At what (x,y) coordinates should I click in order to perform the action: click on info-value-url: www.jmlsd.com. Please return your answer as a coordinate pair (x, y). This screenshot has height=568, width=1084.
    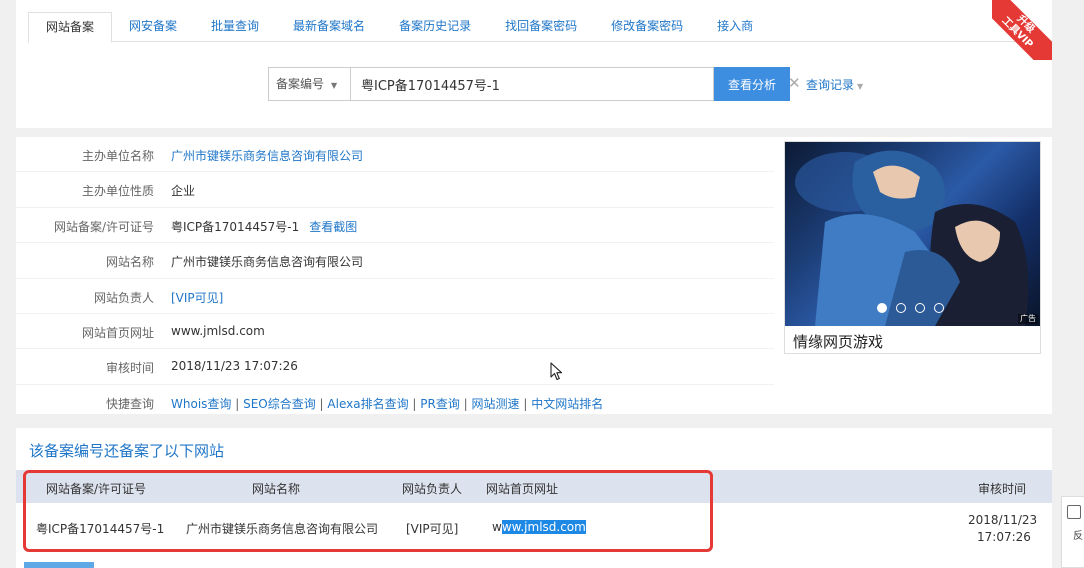
    Looking at the image, I should click on (218, 330).